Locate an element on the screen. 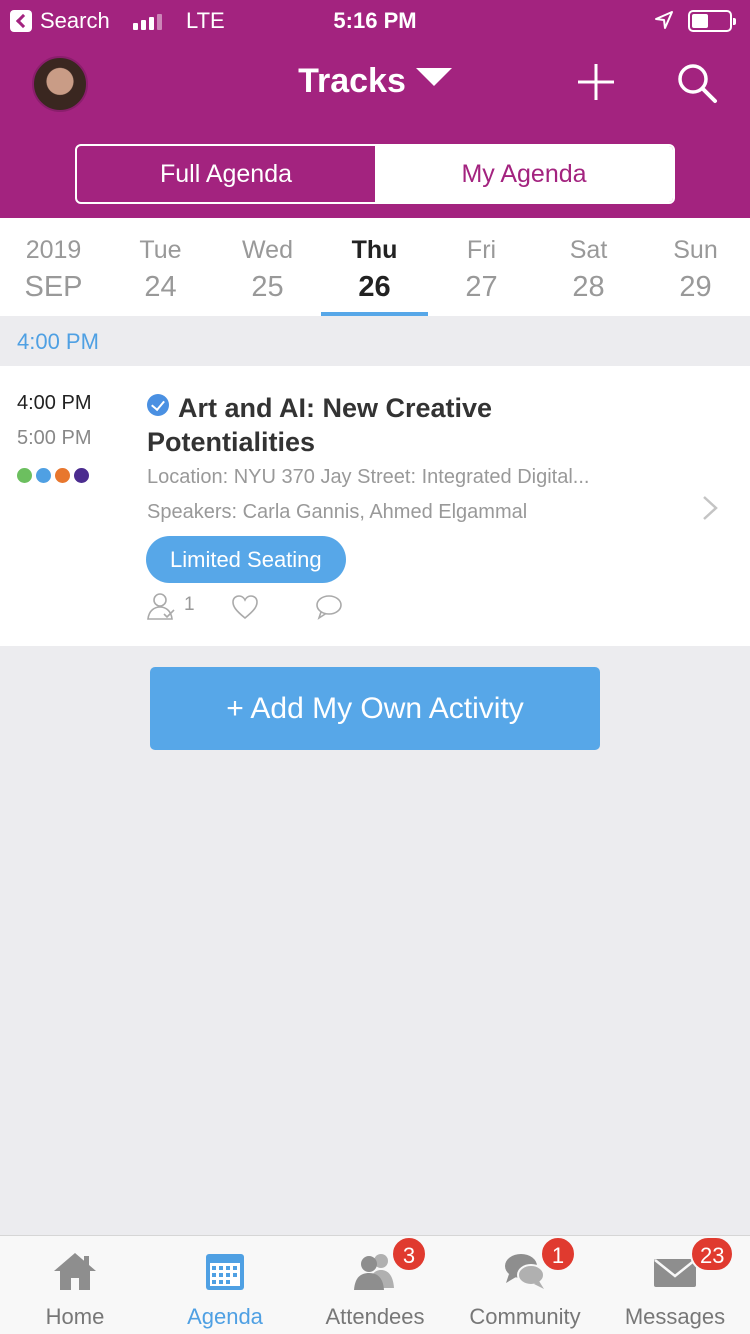 The width and height of the screenshot is (750, 1334). date-tue-24: Tue 24 is located at coordinates (160, 267).